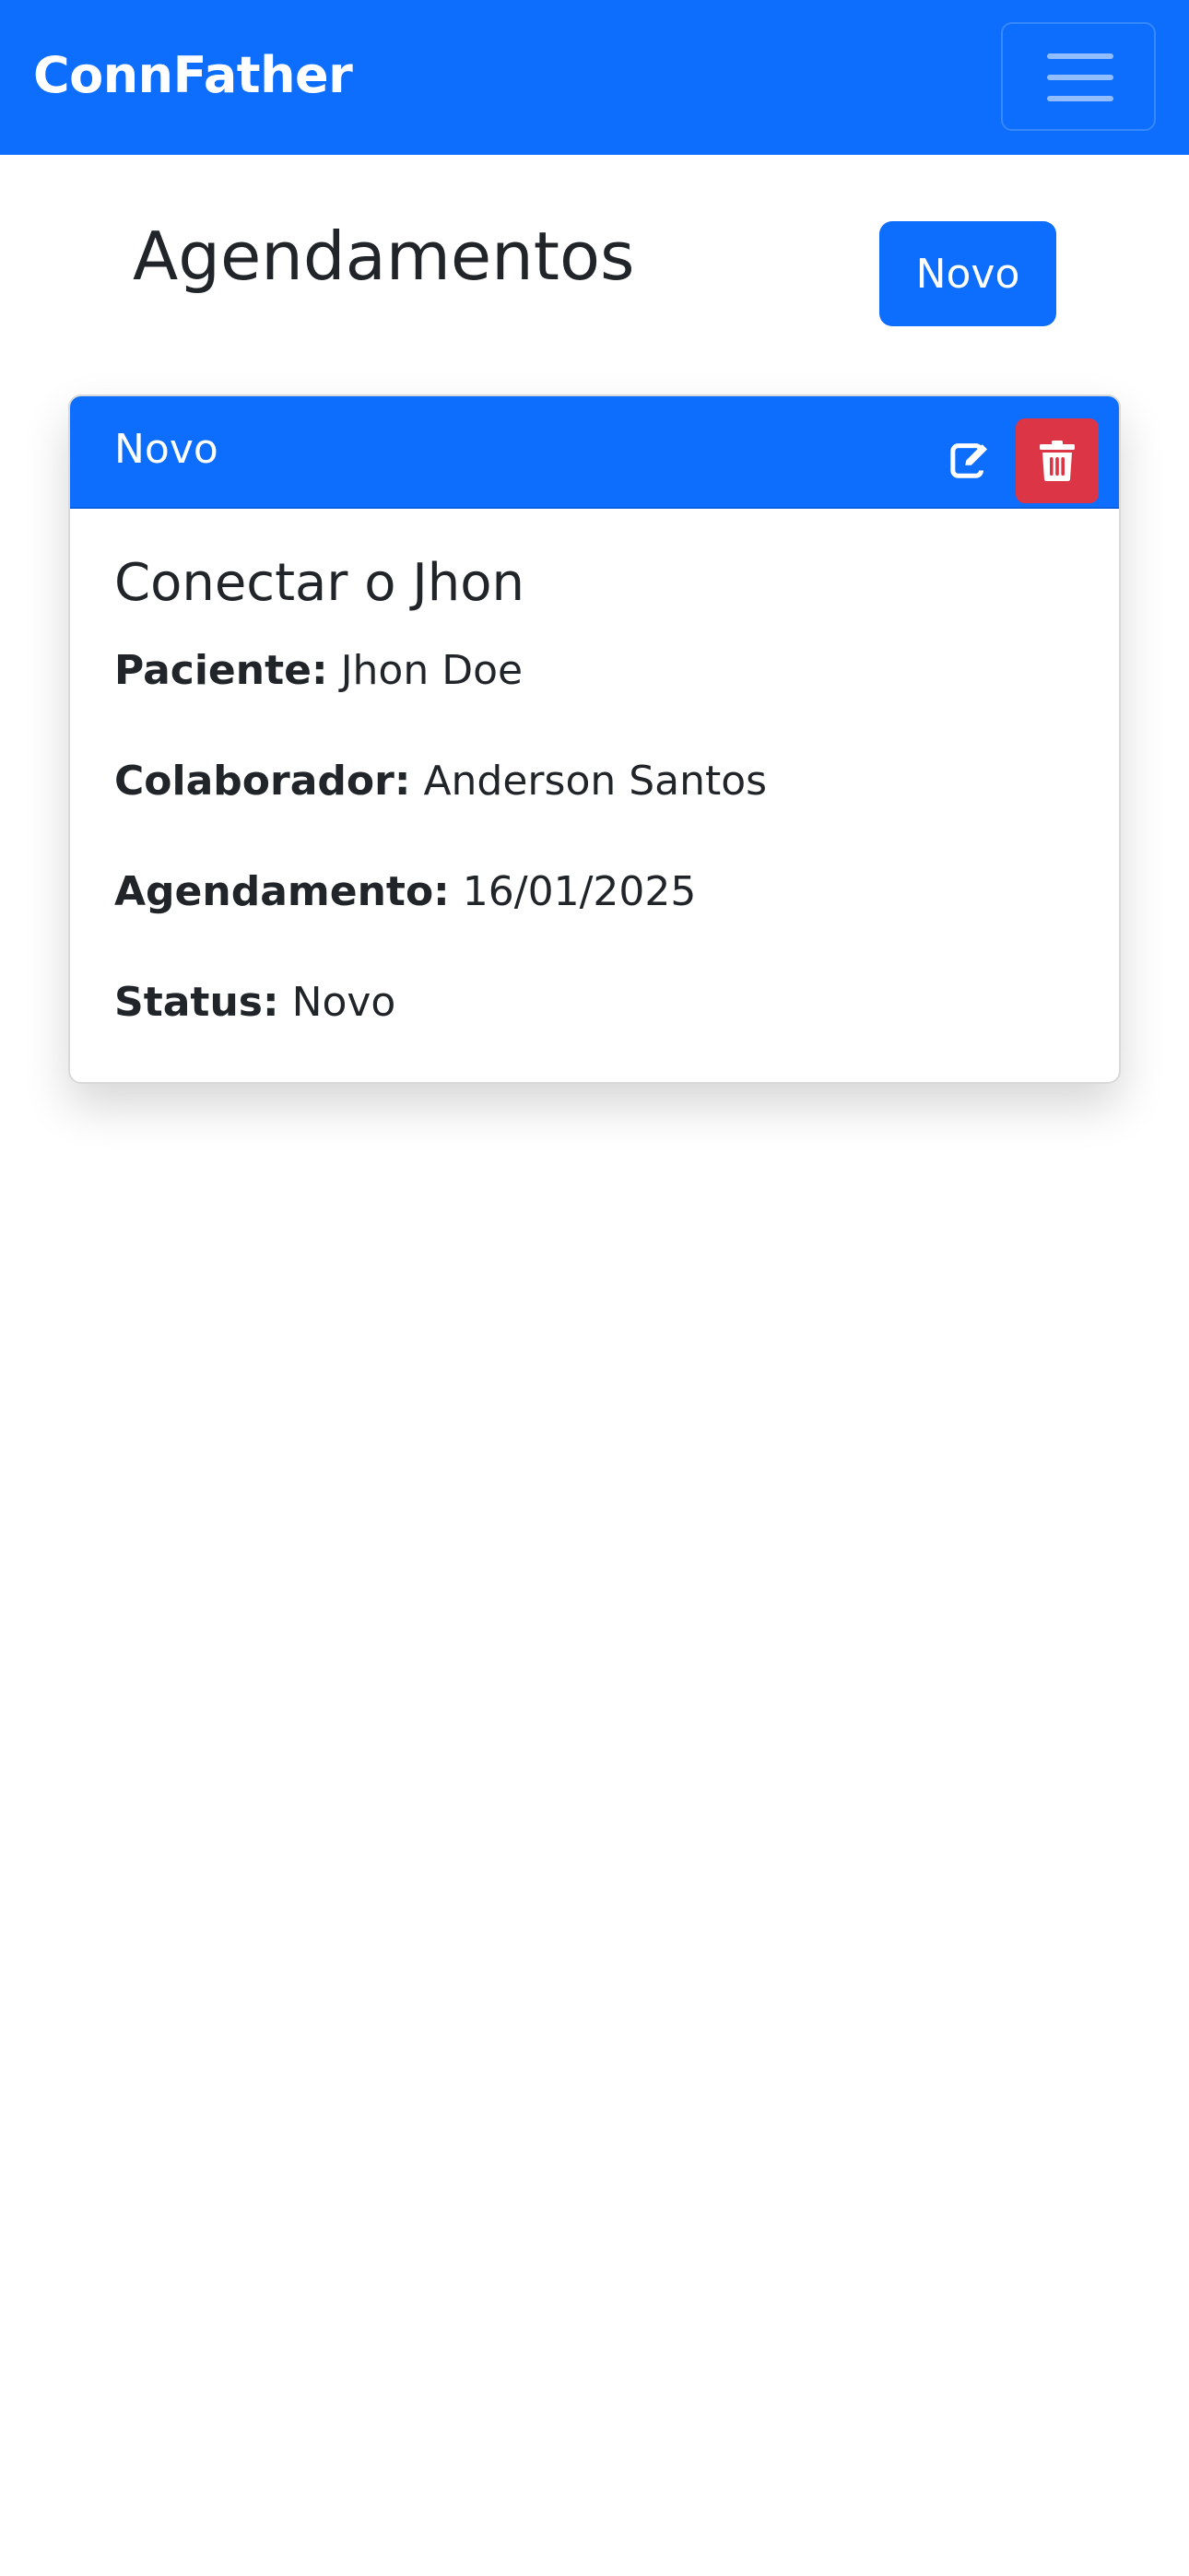  I want to click on appointment-date-value: 16/01/2025, so click(579, 891).